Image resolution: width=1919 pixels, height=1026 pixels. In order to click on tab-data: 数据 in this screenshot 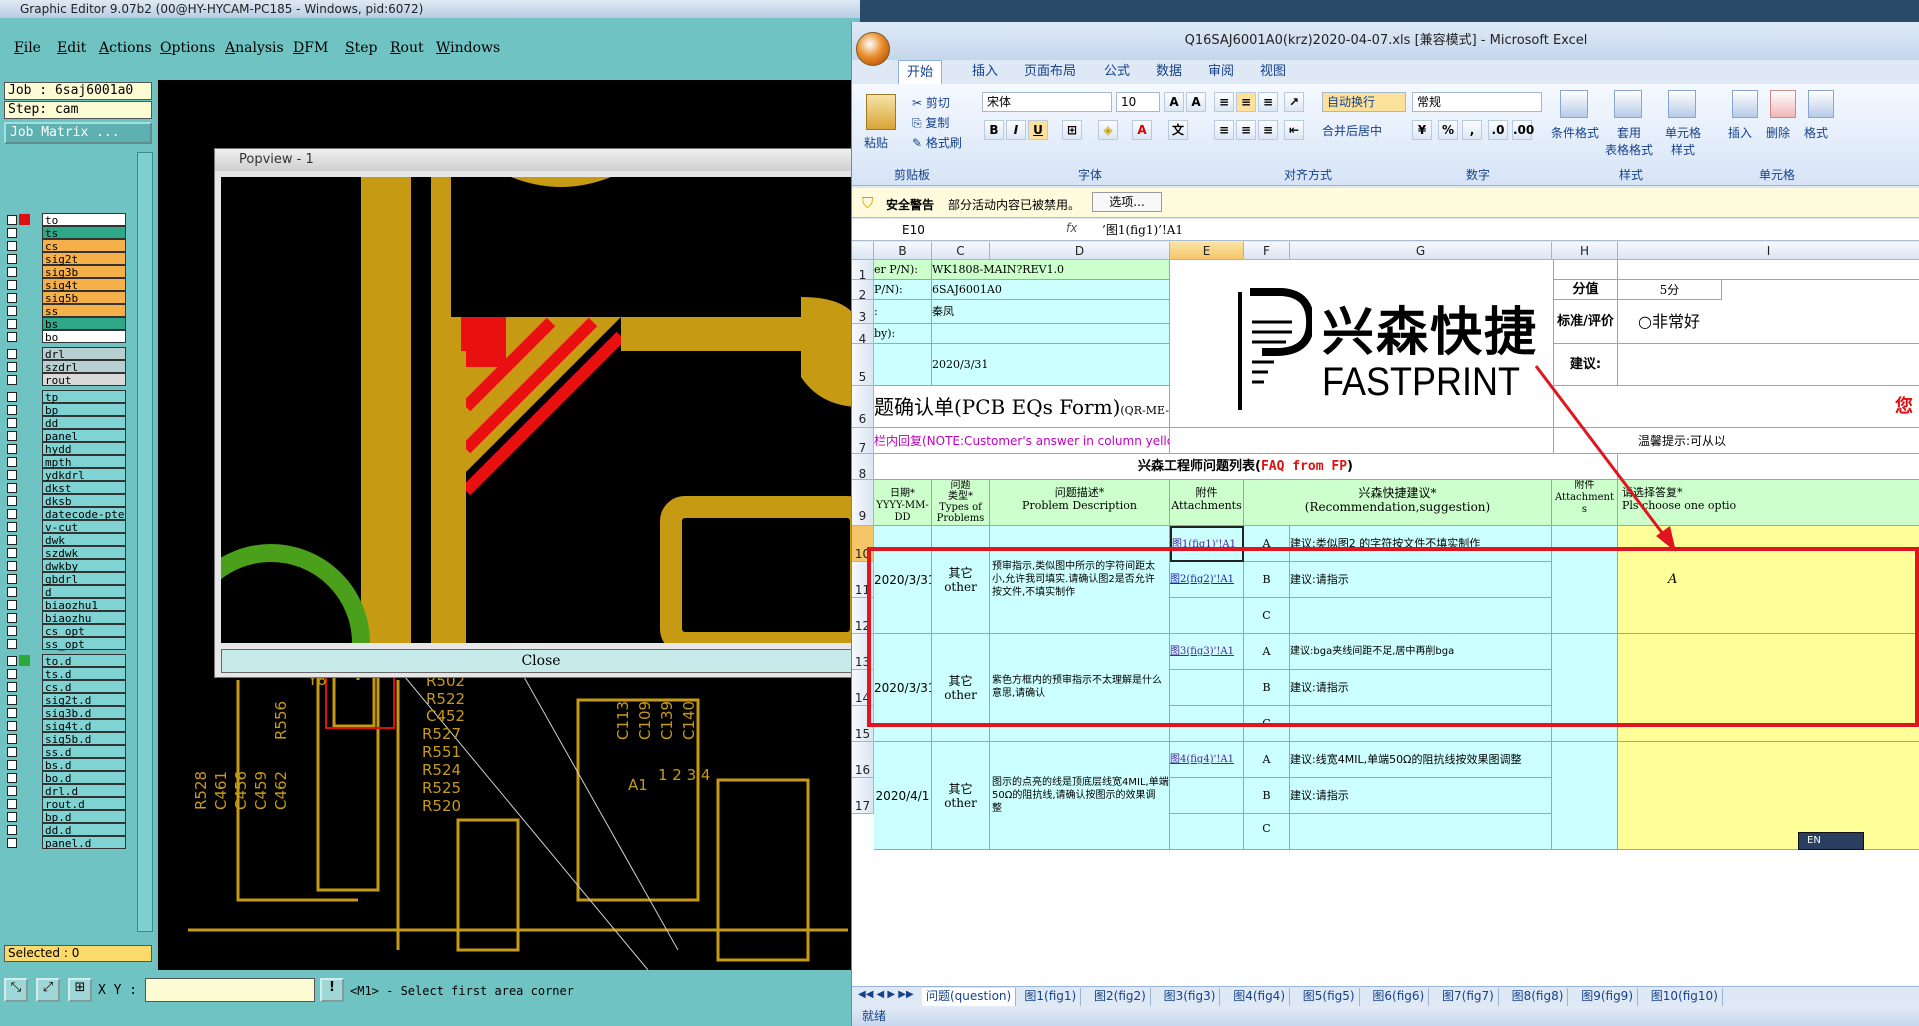, I will do `click(1169, 72)`.